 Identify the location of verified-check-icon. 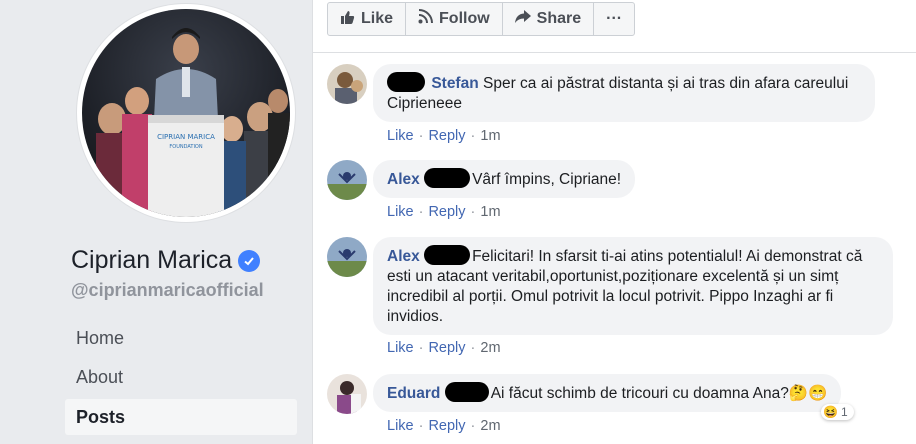
(249, 260).